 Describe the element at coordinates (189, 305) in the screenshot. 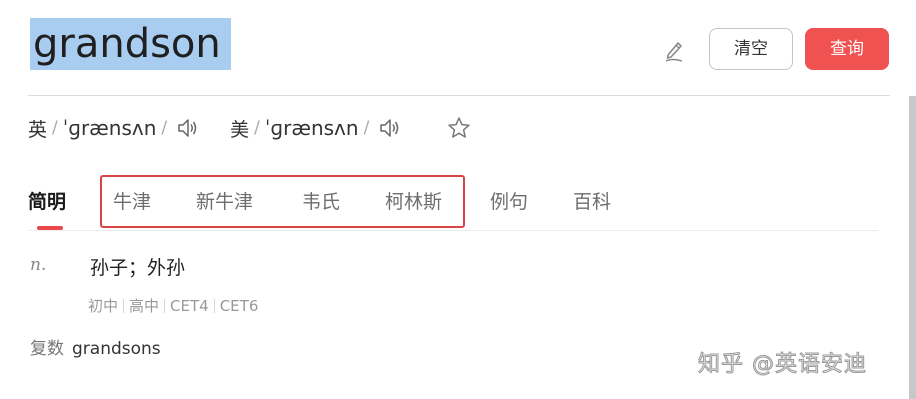

I see `level-tag: CET4` at that location.